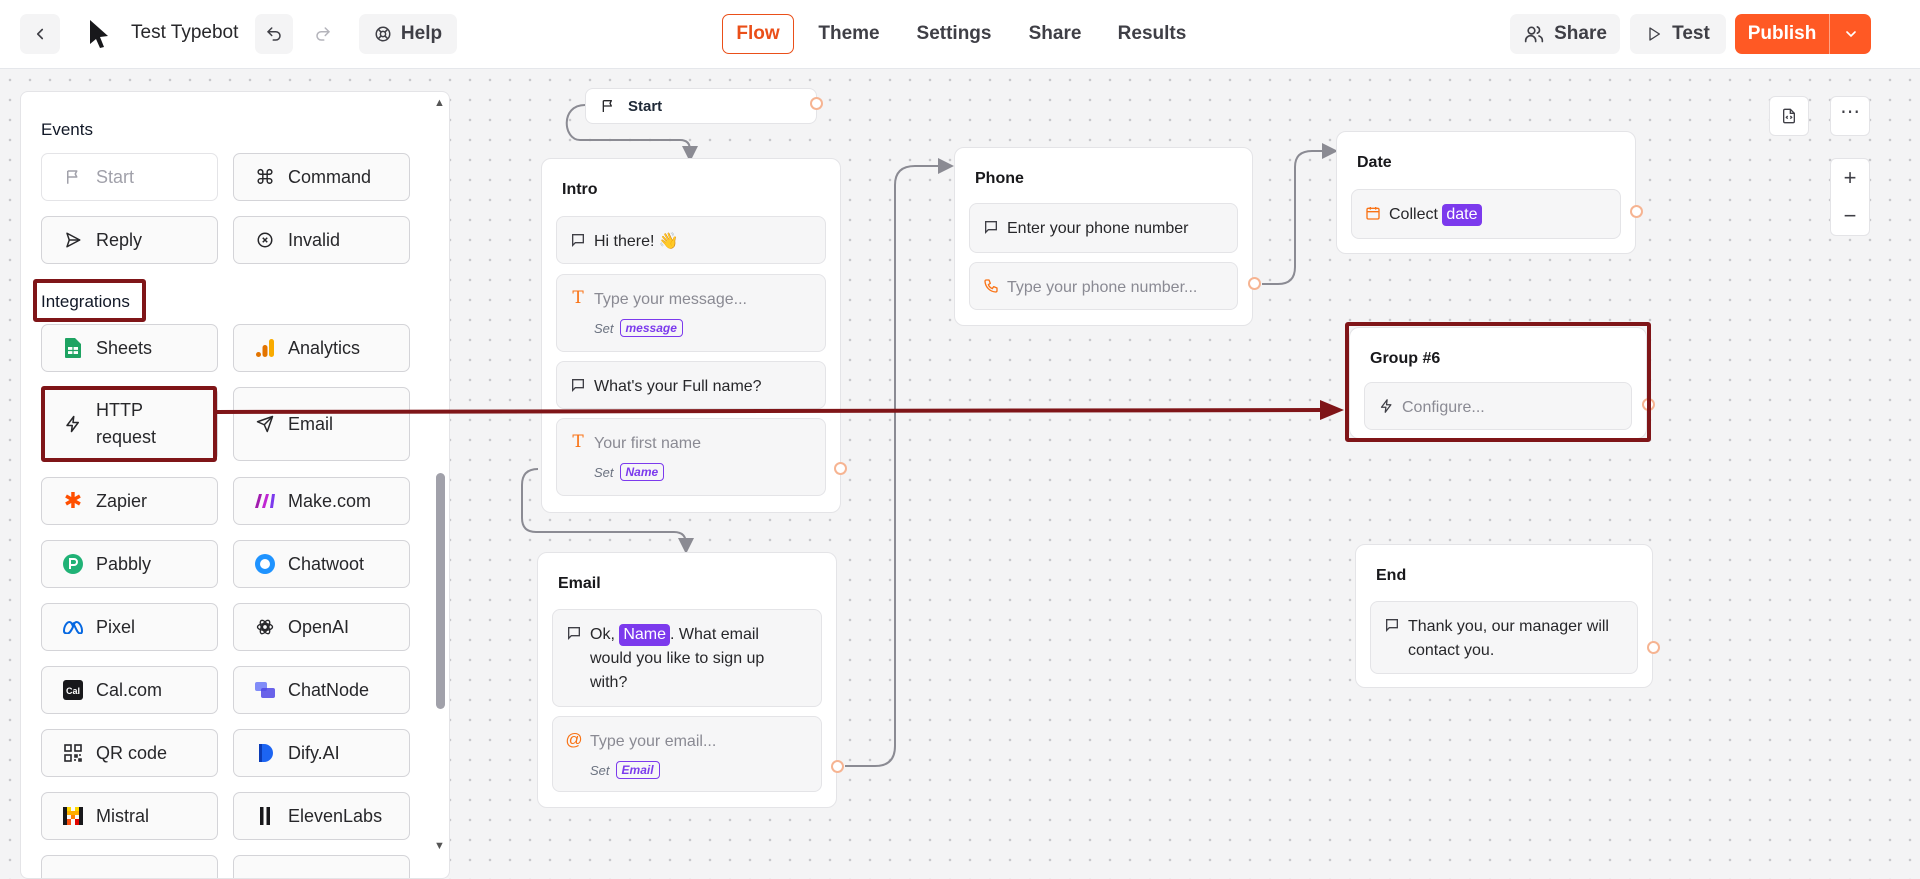  What do you see at coordinates (780, 410) in the screenshot?
I see `drag-annotation-arrow` at bounding box center [780, 410].